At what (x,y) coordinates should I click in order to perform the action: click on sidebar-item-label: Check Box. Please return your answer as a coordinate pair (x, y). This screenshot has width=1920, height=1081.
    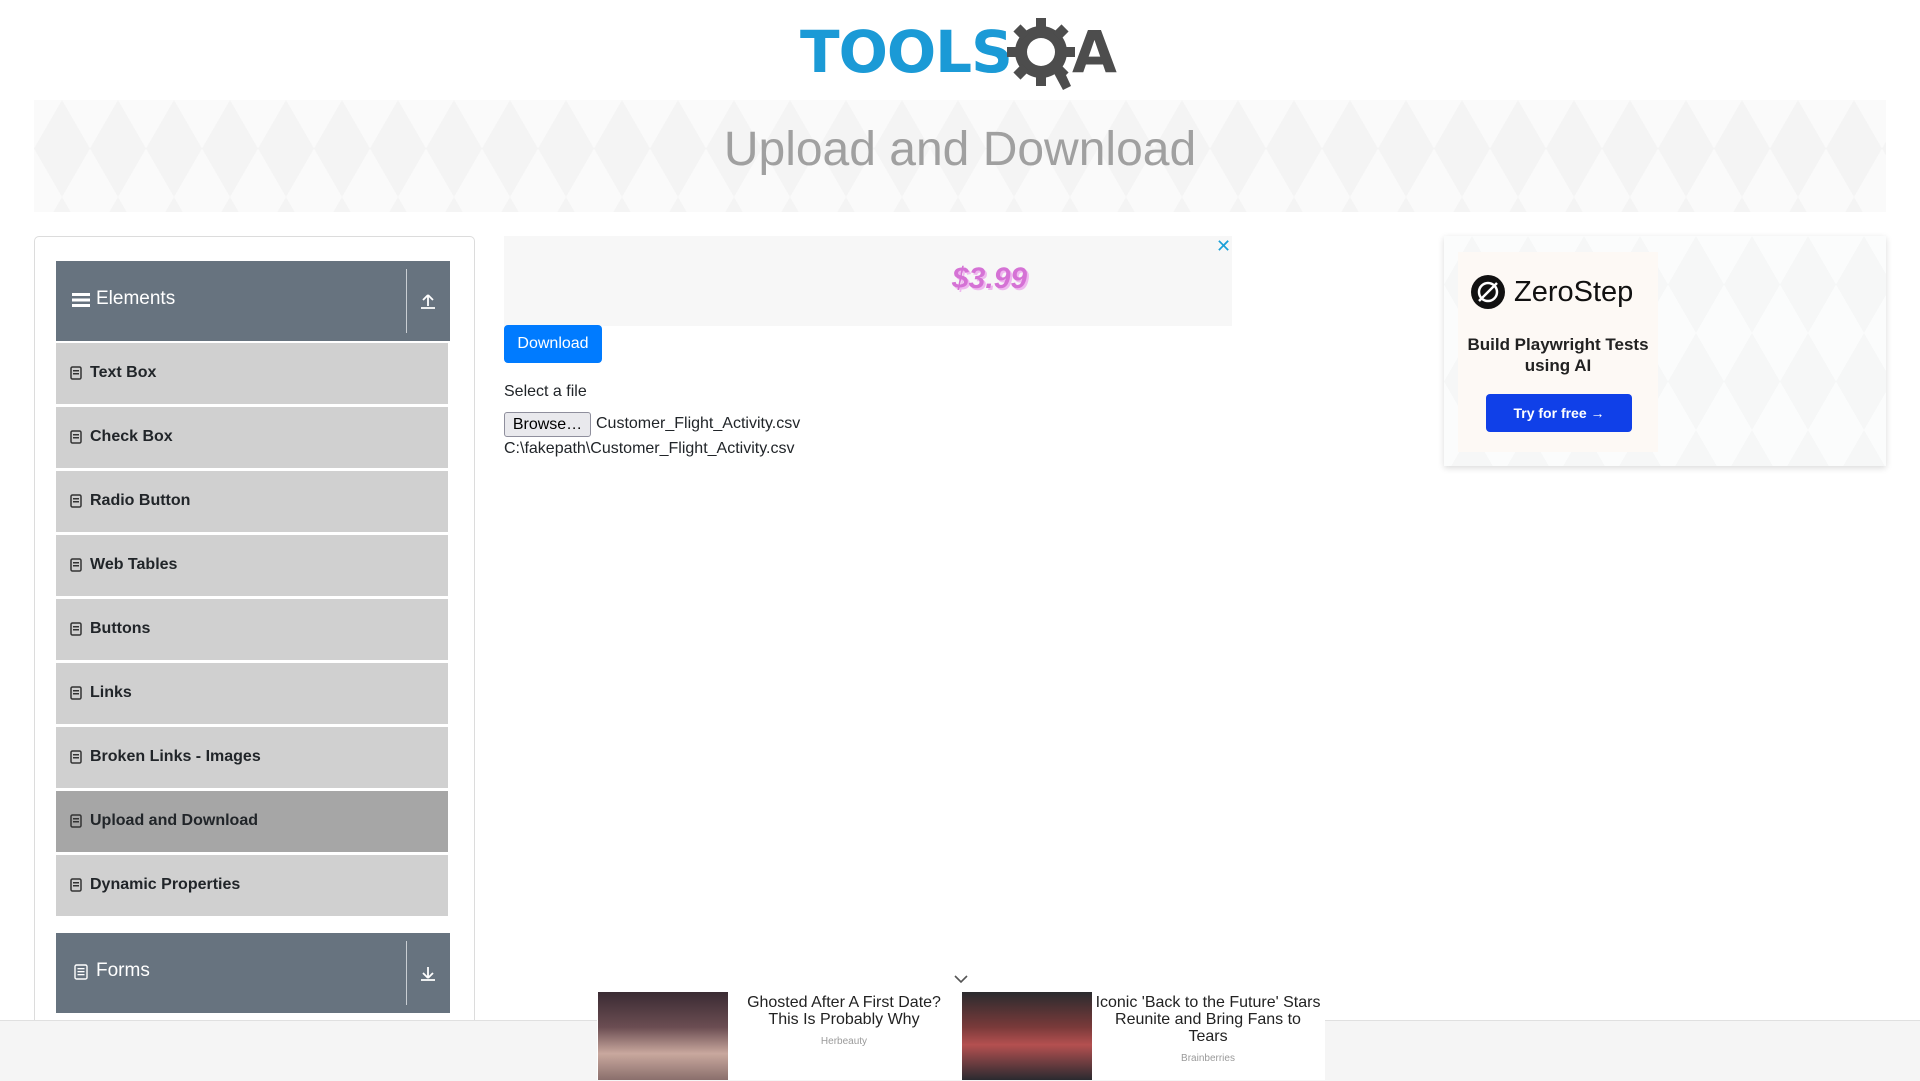
    Looking at the image, I should click on (131, 436).